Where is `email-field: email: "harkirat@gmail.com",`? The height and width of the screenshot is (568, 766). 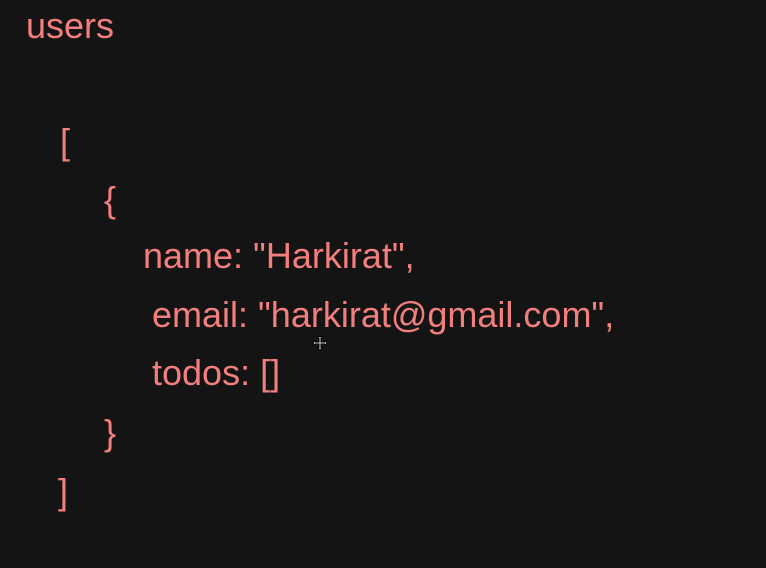 email-field: email: "harkirat@gmail.com", is located at coordinates (383, 314).